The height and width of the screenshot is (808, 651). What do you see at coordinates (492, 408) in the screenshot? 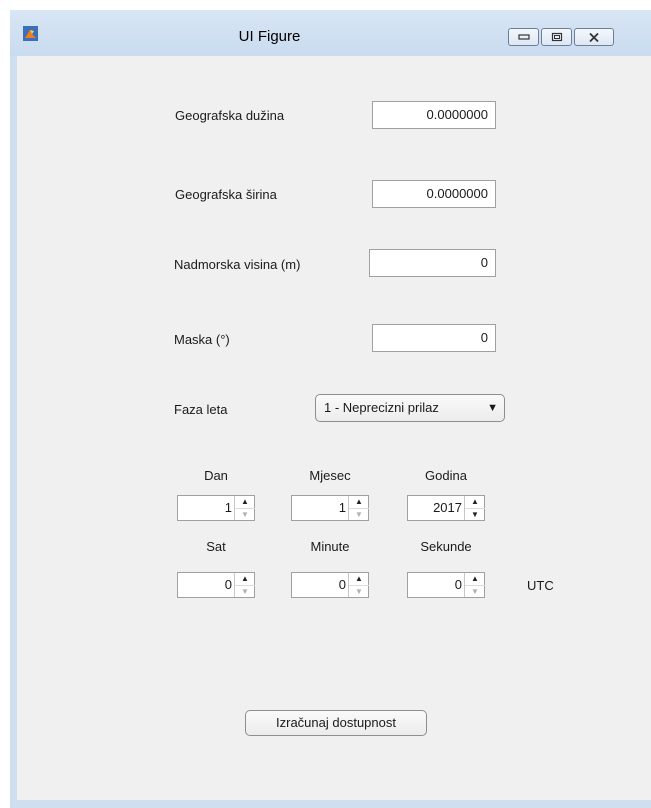
I see `chevron-down-icon: ▼` at bounding box center [492, 408].